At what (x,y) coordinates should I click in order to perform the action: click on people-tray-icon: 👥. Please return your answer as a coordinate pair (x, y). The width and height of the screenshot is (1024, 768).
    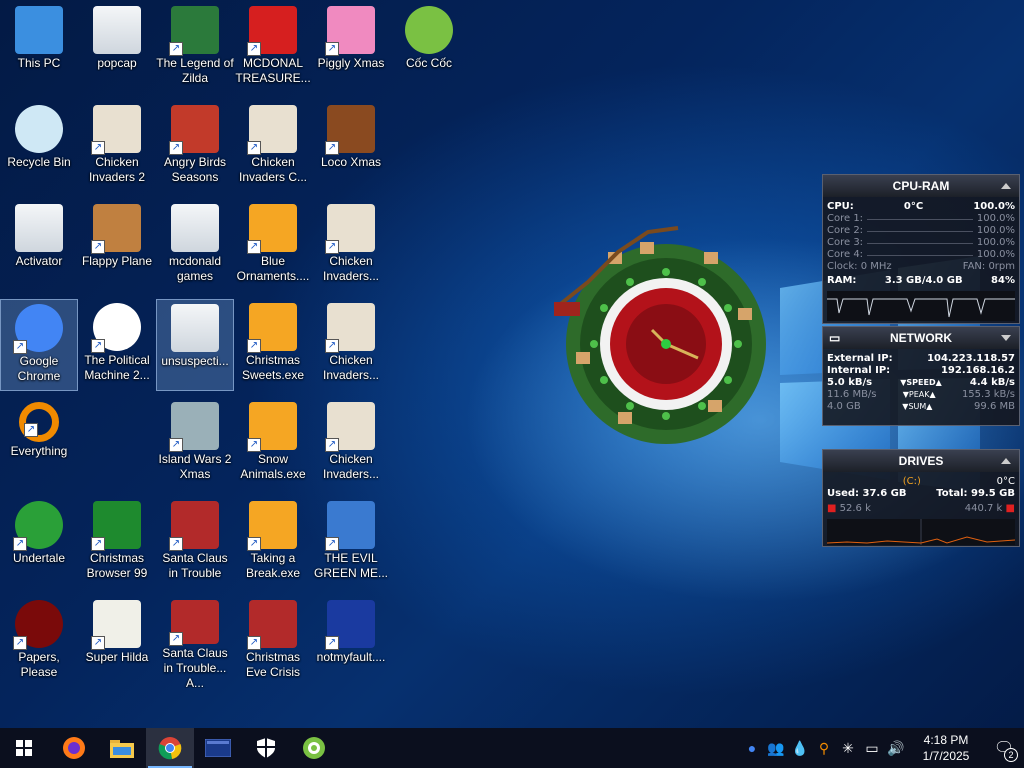
    Looking at the image, I should click on (776, 748).